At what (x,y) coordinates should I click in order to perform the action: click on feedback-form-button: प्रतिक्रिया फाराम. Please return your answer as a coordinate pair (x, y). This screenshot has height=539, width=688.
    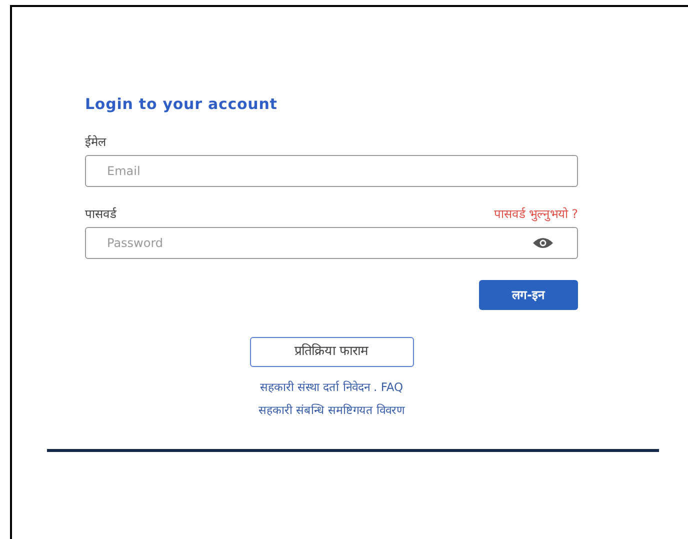
    Looking at the image, I should click on (332, 351).